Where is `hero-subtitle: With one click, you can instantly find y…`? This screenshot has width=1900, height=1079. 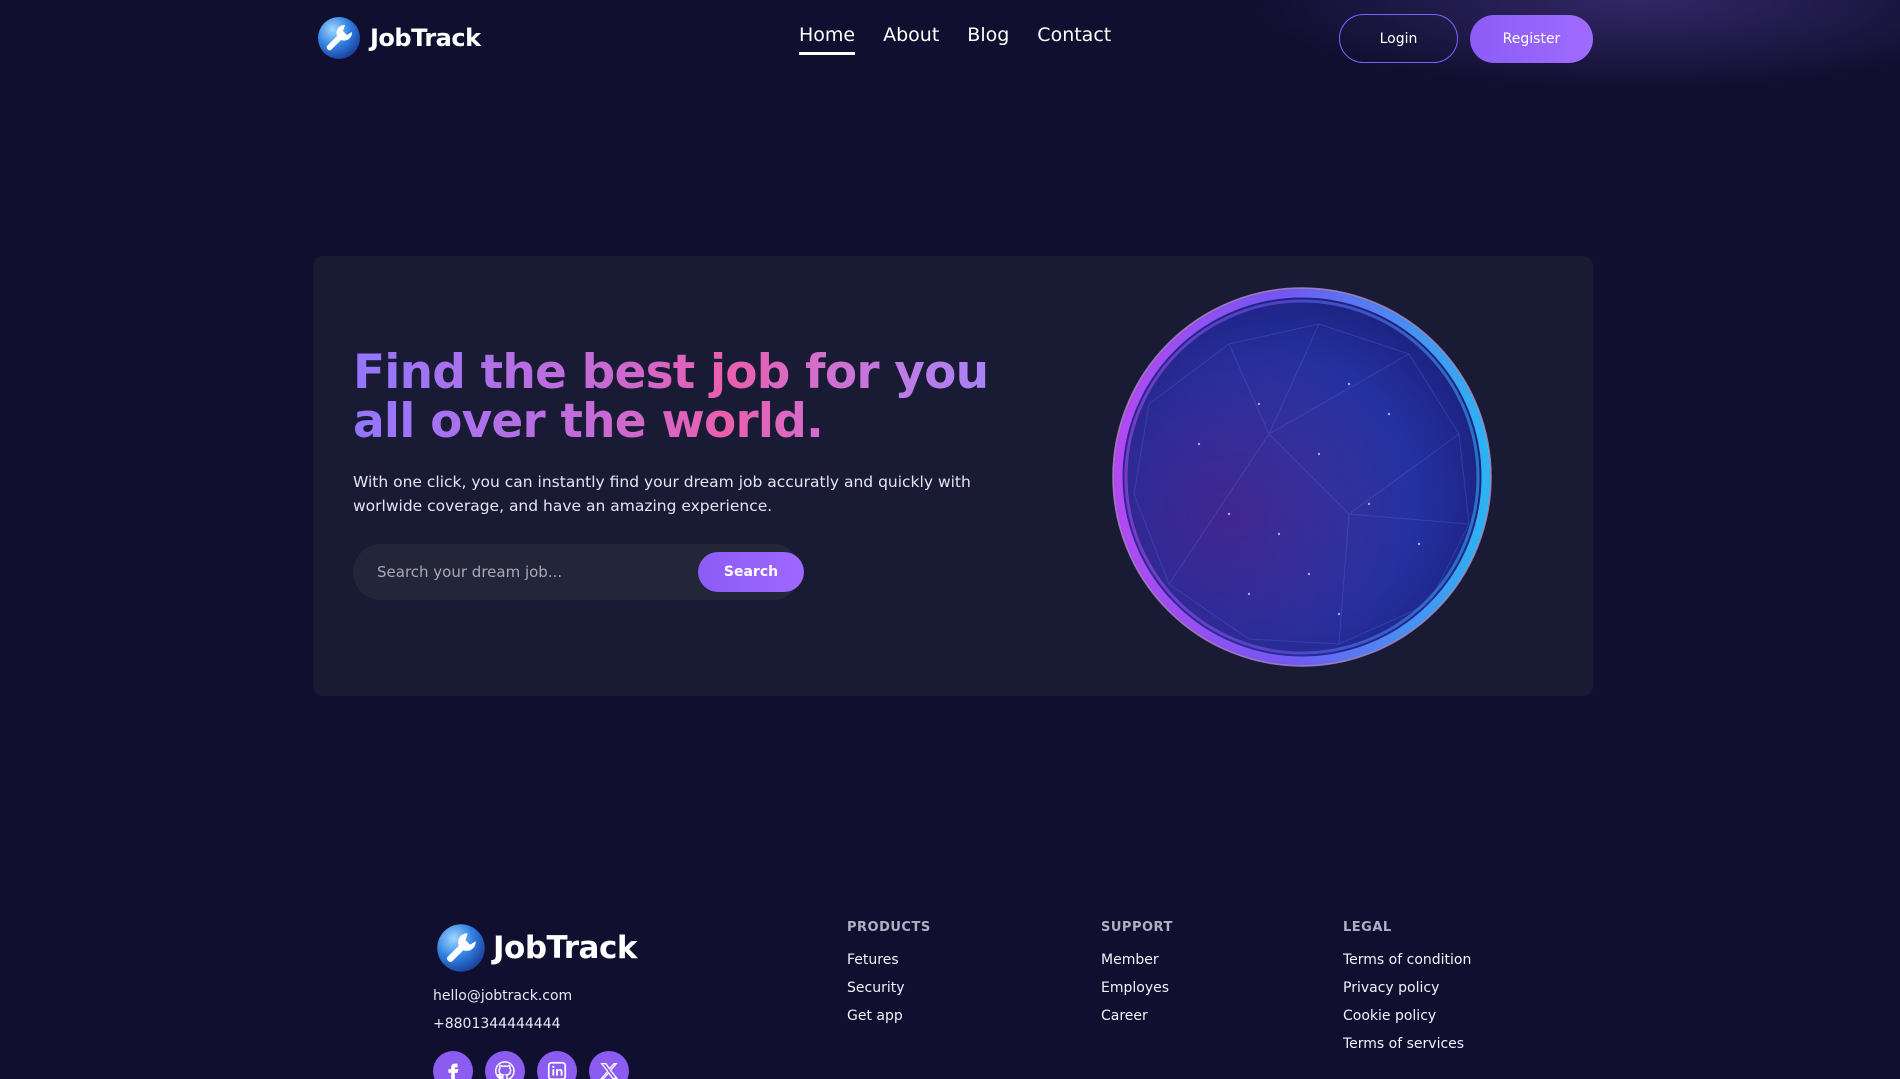 hero-subtitle: With one click, you can instantly find y… is located at coordinates (662, 494).